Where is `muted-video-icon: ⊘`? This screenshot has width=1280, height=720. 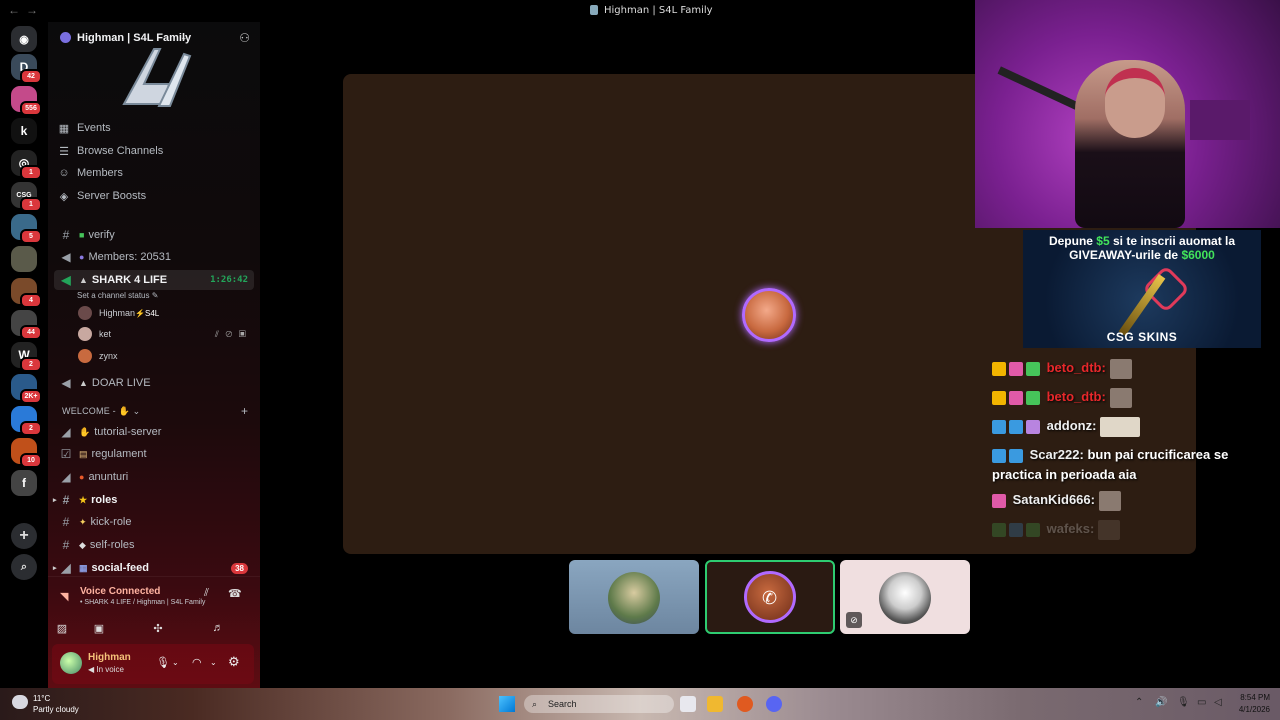 muted-video-icon: ⊘ is located at coordinates (854, 620).